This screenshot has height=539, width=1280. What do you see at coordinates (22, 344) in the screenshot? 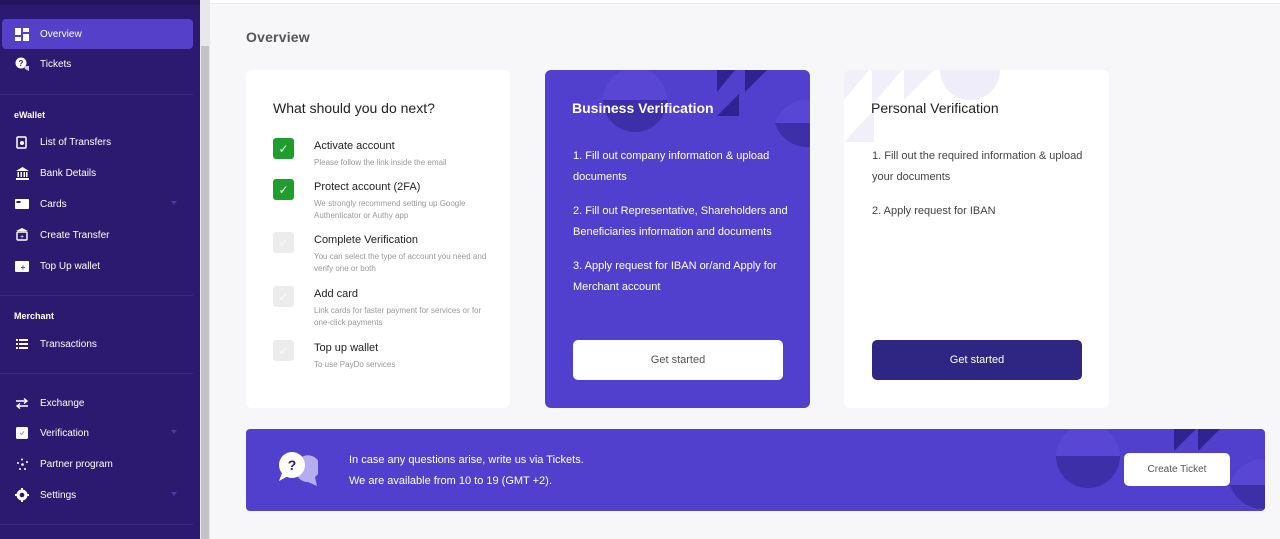
I see `list-icon` at bounding box center [22, 344].